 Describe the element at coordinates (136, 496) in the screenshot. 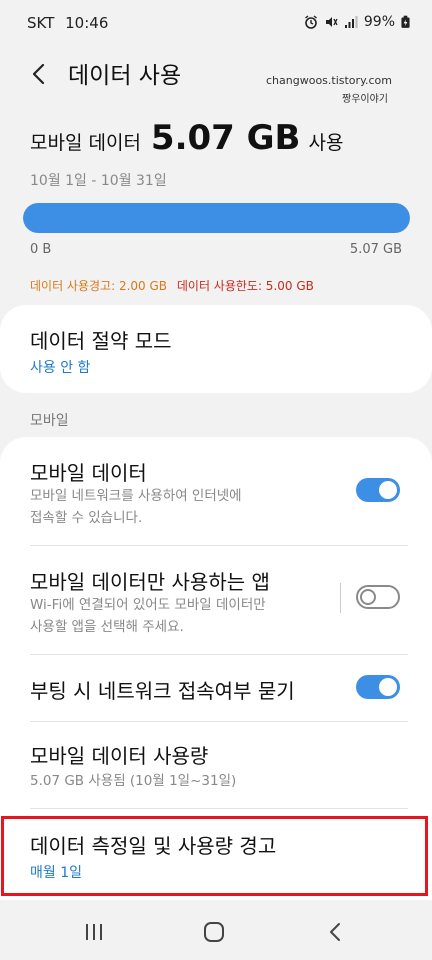

I see `mobile-data-description-line1: 모바일 네트워크를 사용하여 인터넷에` at that location.